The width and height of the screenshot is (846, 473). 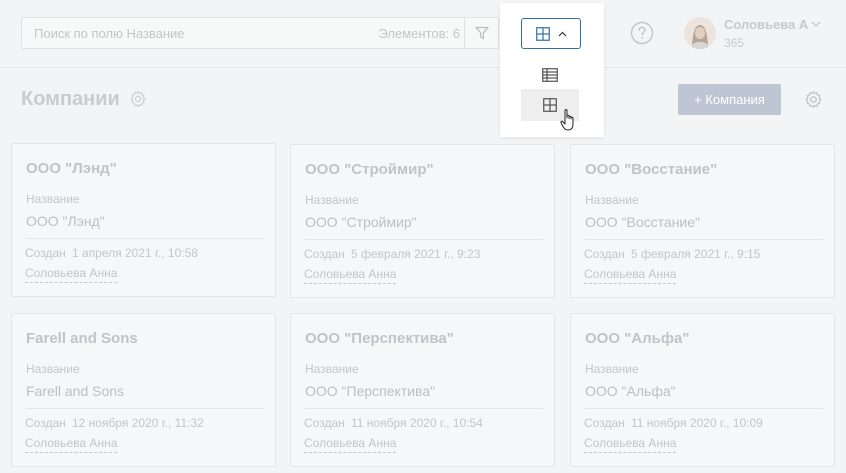 I want to click on view-toggle-button, so click(x=551, y=33).